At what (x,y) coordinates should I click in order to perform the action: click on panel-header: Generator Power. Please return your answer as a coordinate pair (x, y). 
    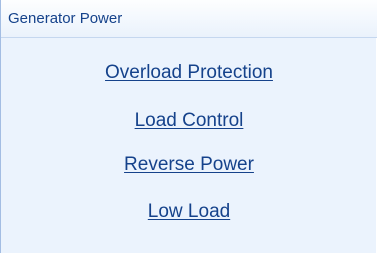
    Looking at the image, I should click on (189, 19).